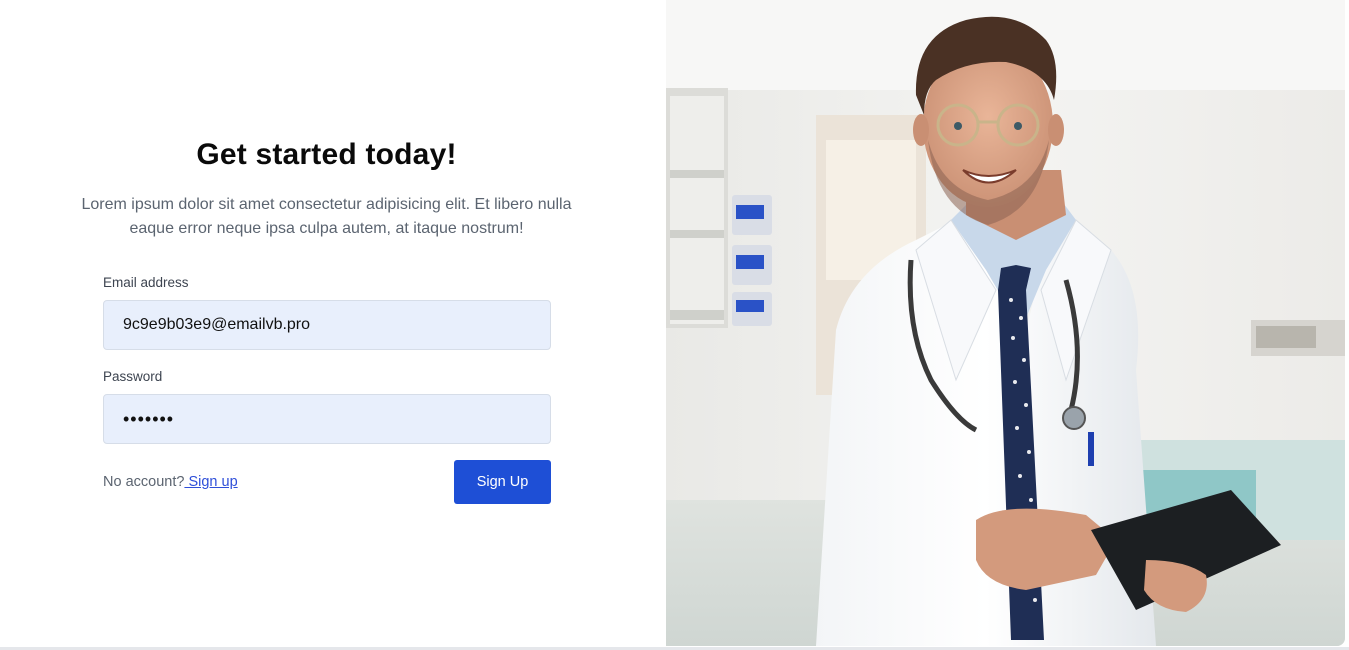 This screenshot has width=1349, height=650. What do you see at coordinates (210, 482) in the screenshot?
I see `signup-link: Sign up` at bounding box center [210, 482].